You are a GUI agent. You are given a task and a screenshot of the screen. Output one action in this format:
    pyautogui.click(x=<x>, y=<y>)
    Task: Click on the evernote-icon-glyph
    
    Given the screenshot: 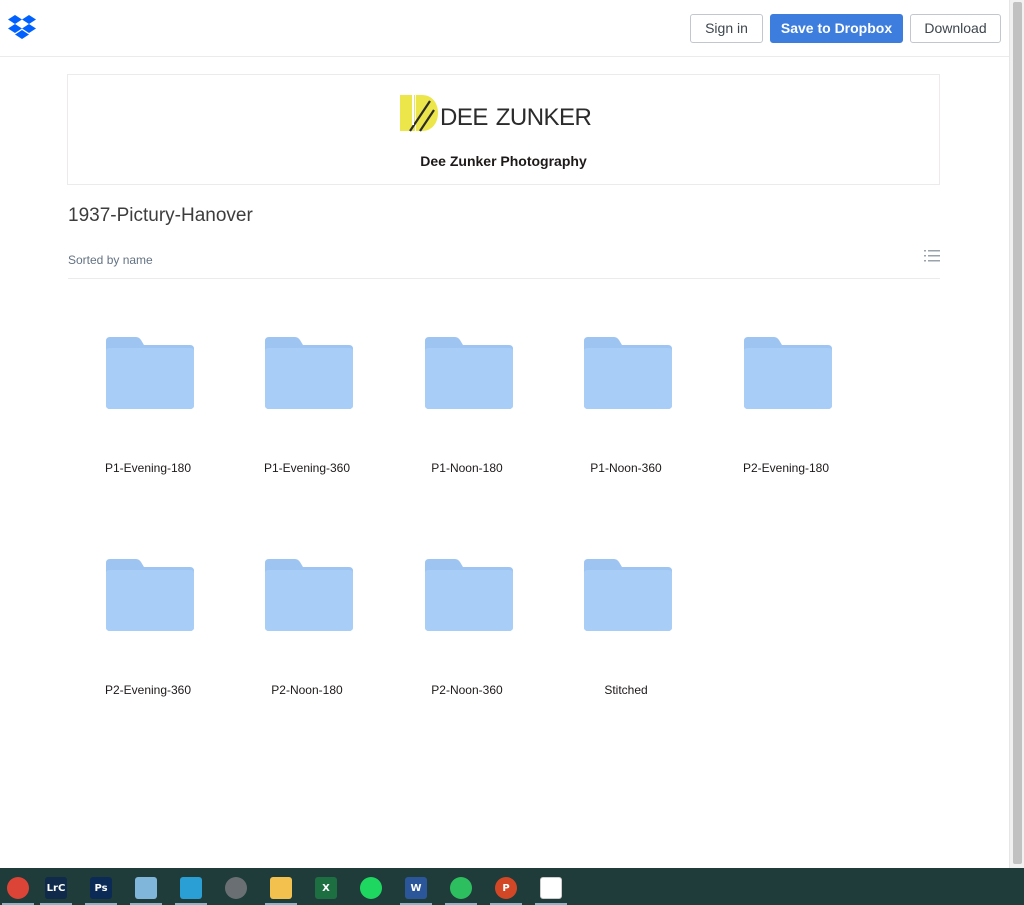 What is the action you would take?
    pyautogui.click(x=461, y=888)
    